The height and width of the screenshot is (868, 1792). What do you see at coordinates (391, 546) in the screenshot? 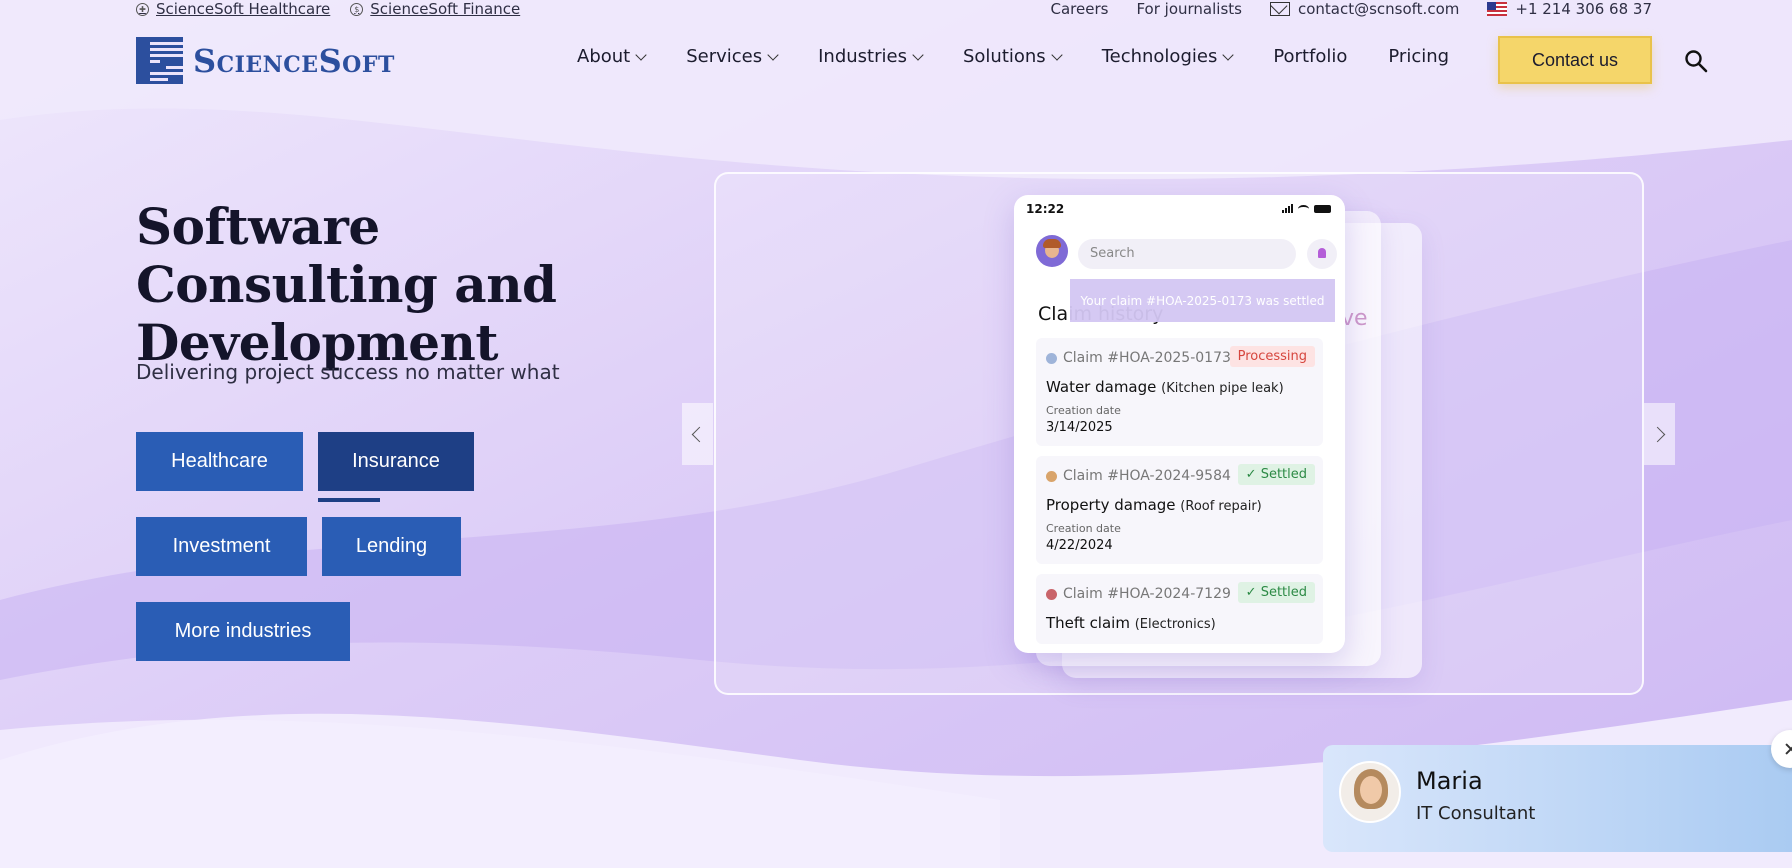
I see `industry-lending-button: Lending` at bounding box center [391, 546].